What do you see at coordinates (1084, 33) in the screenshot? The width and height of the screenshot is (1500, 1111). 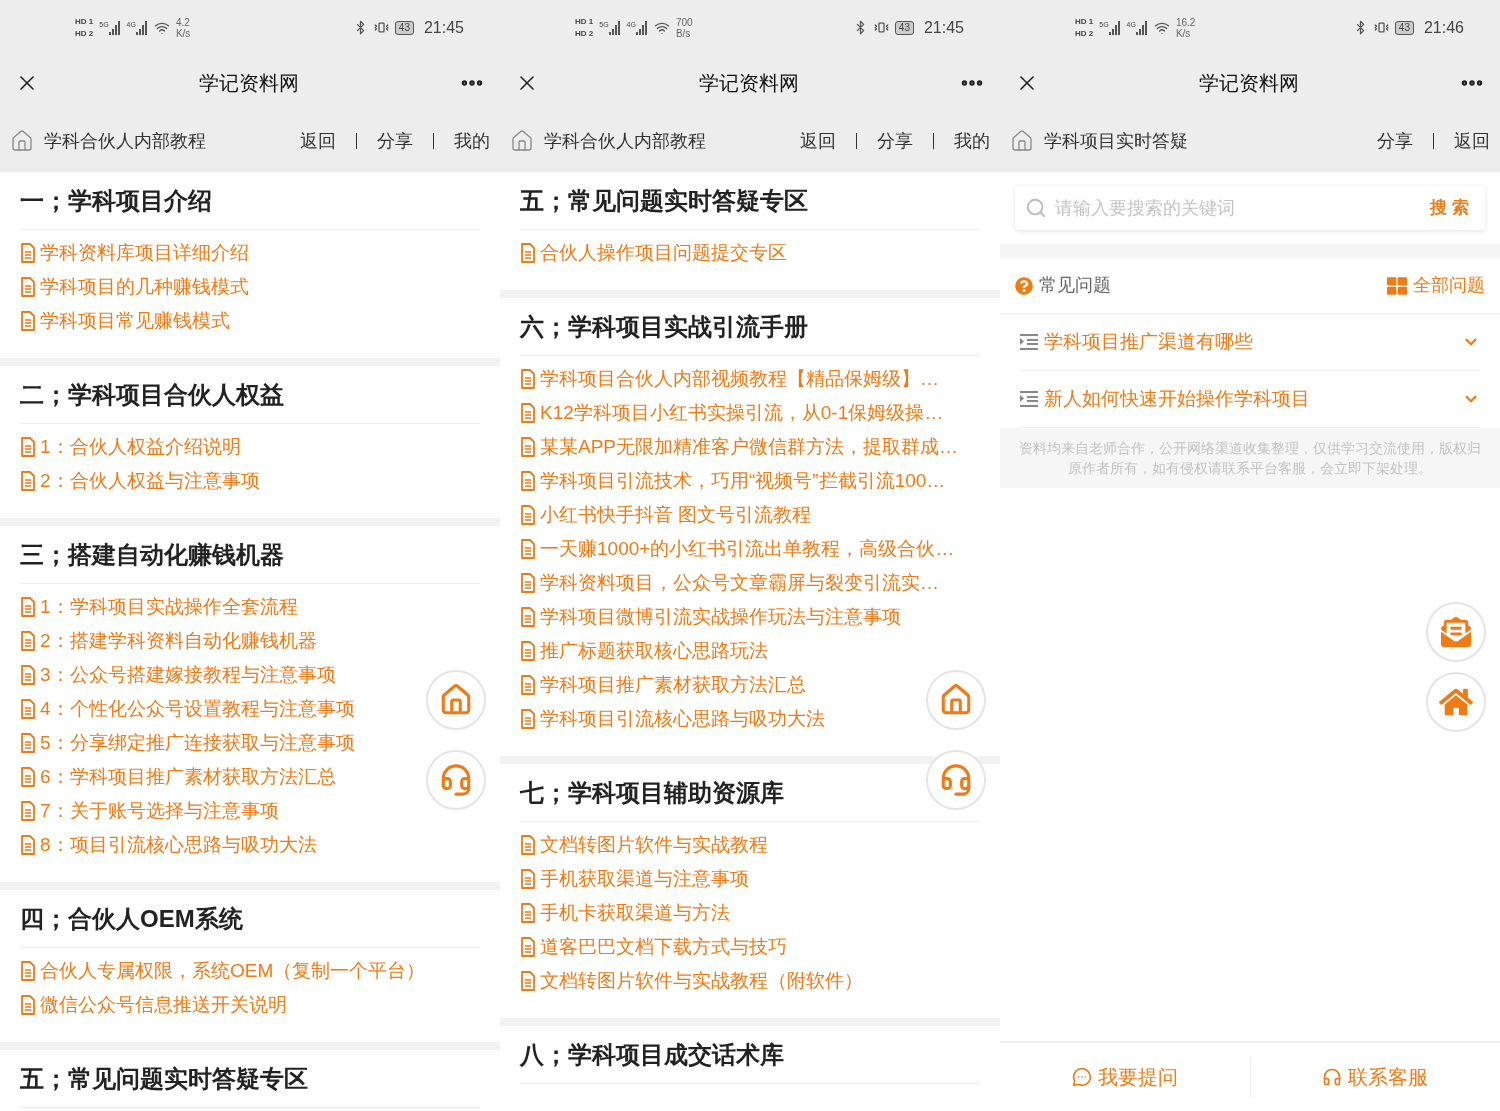 I see `sim-indicator: HD 2` at bounding box center [1084, 33].